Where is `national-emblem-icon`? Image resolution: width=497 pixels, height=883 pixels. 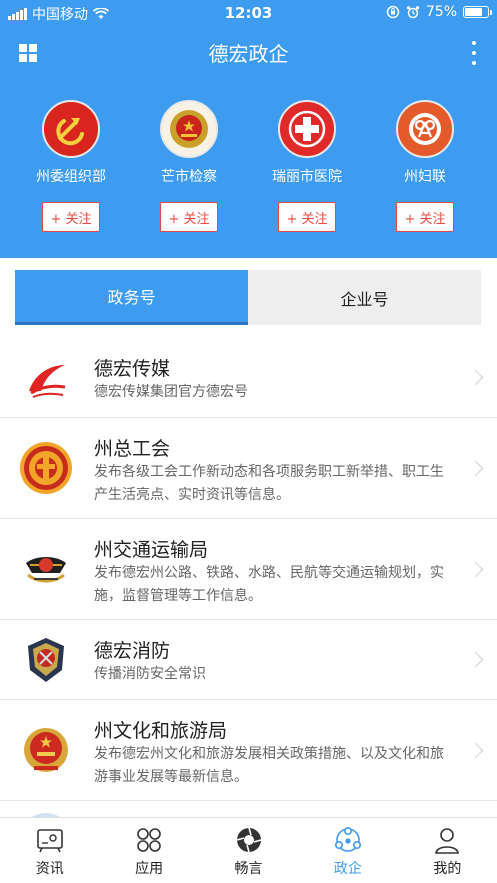 national-emblem-icon is located at coordinates (46, 750).